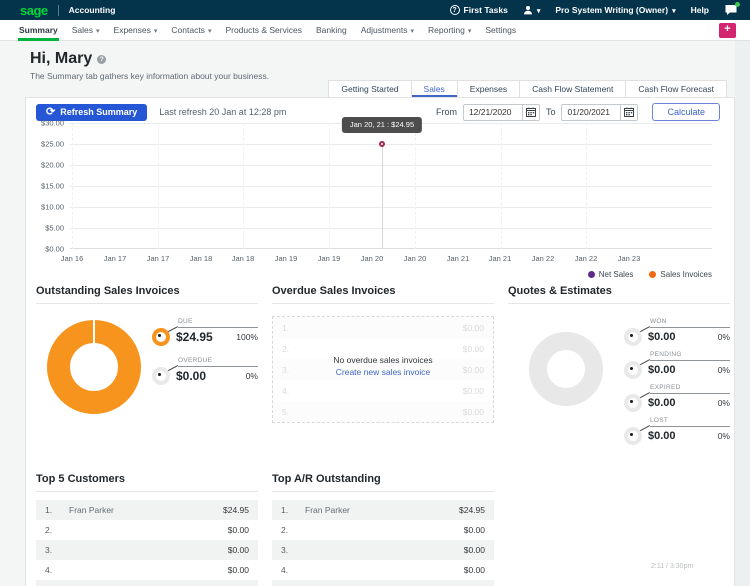 The width and height of the screenshot is (750, 586). What do you see at coordinates (383, 360) in the screenshot?
I see `empty-state-text: No overdue sales invoices` at bounding box center [383, 360].